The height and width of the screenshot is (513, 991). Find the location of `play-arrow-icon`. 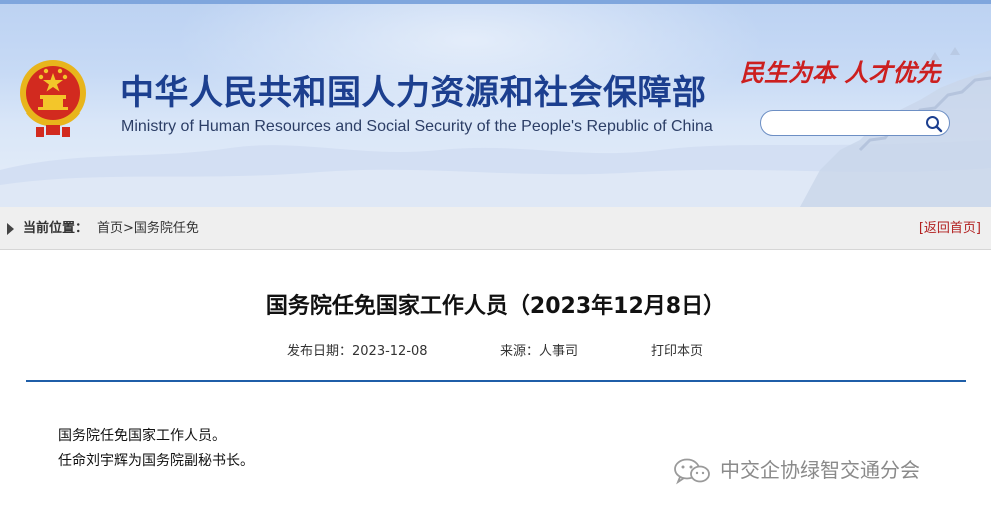

play-arrow-icon is located at coordinates (10, 229).